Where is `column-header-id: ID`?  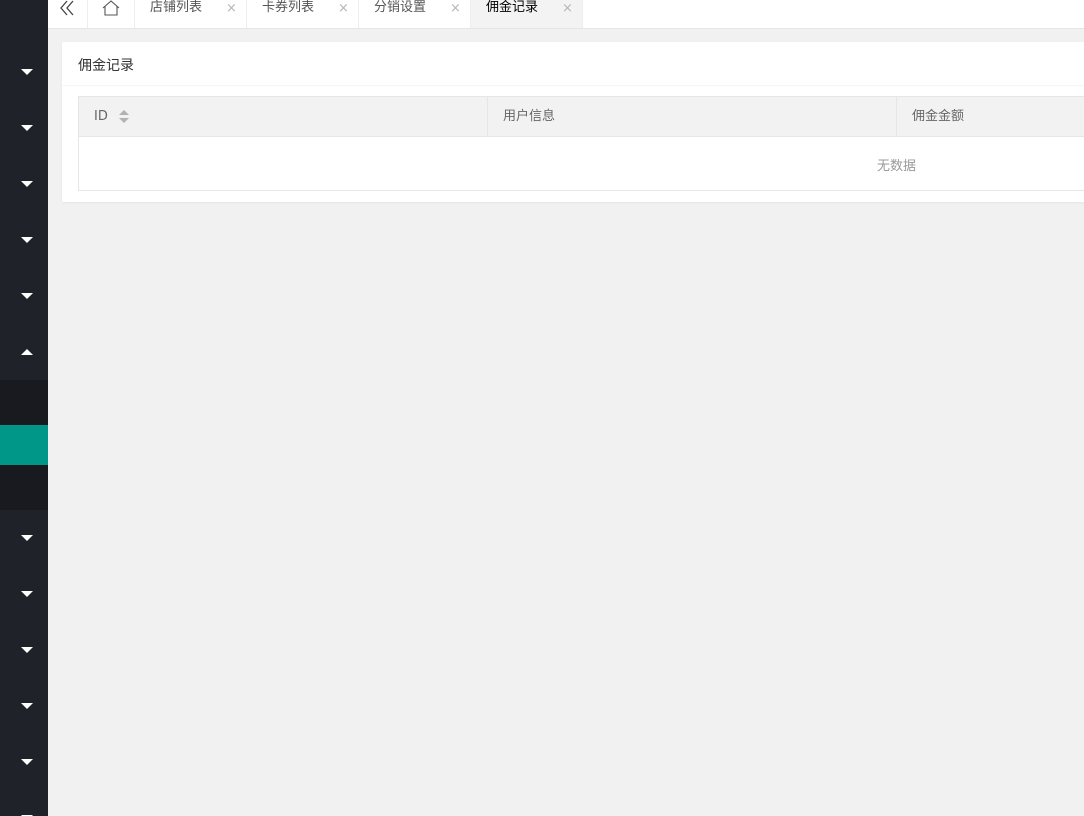 column-header-id: ID is located at coordinates (283, 116).